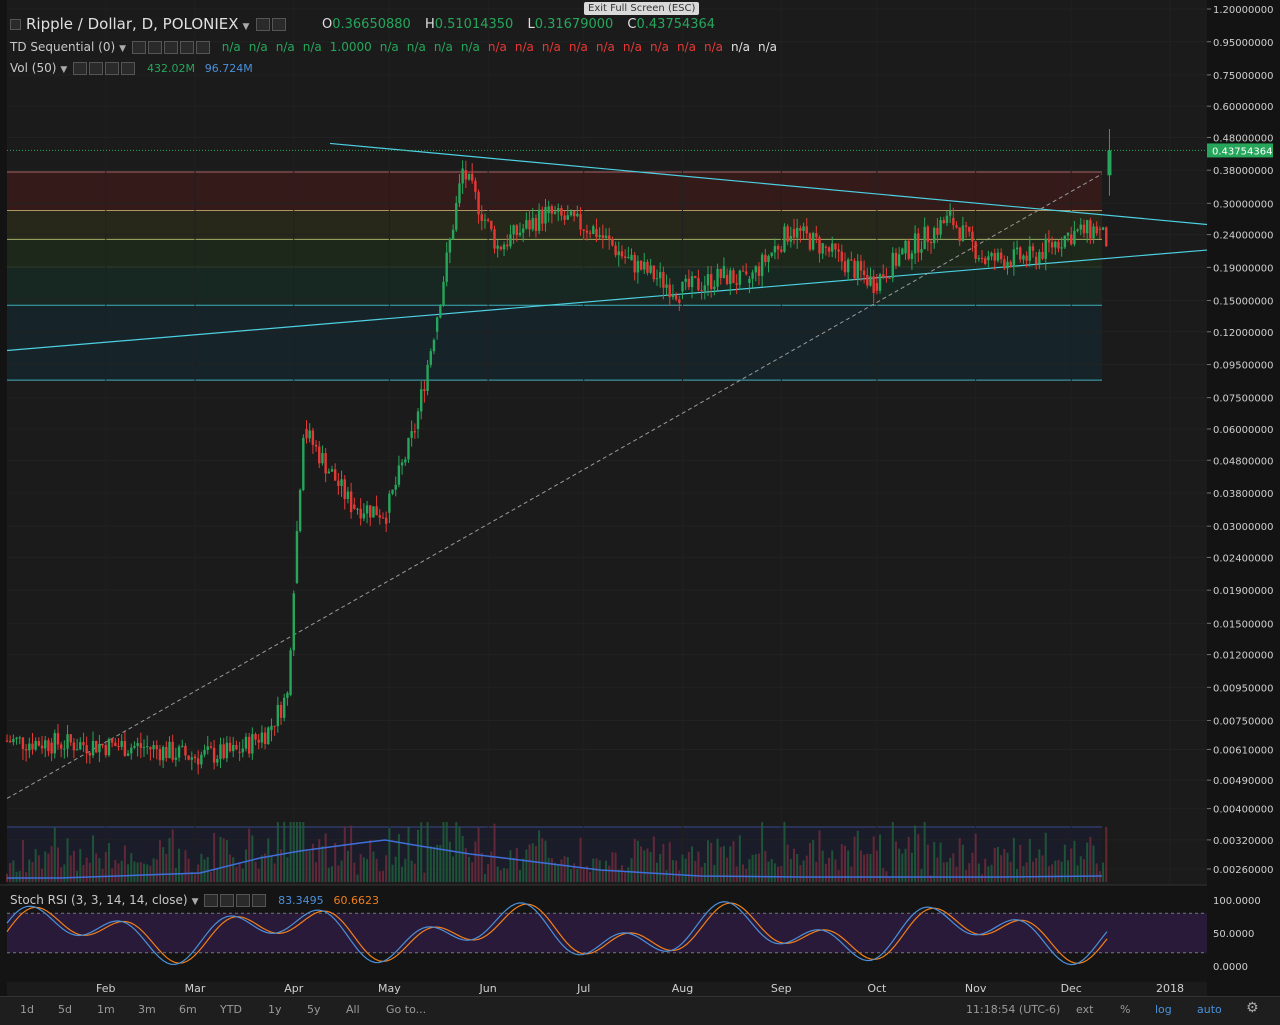 The image size is (1280, 1025). I want to click on volume-legend: Vol (50) ▼ 432.02M 96.724M, so click(131, 68).